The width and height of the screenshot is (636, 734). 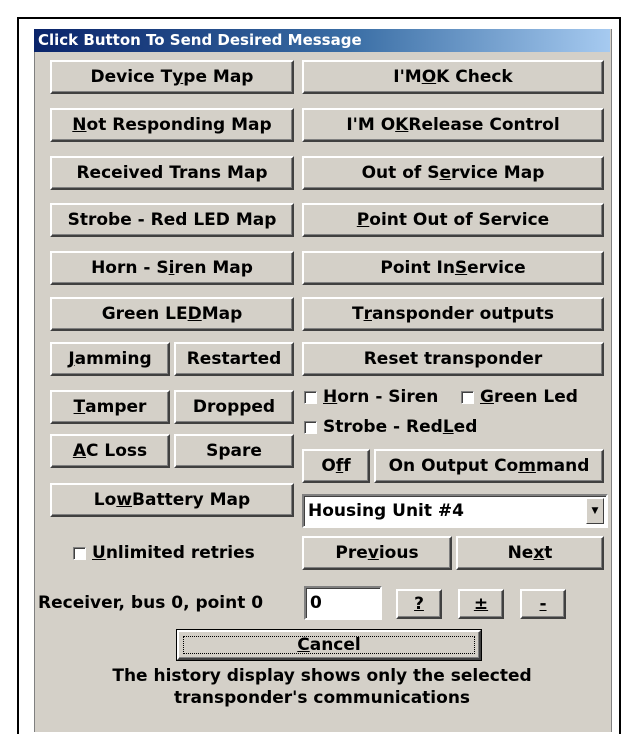 What do you see at coordinates (164, 553) in the screenshot?
I see `unlimited-retries-checkbox: Unlimited retries` at bounding box center [164, 553].